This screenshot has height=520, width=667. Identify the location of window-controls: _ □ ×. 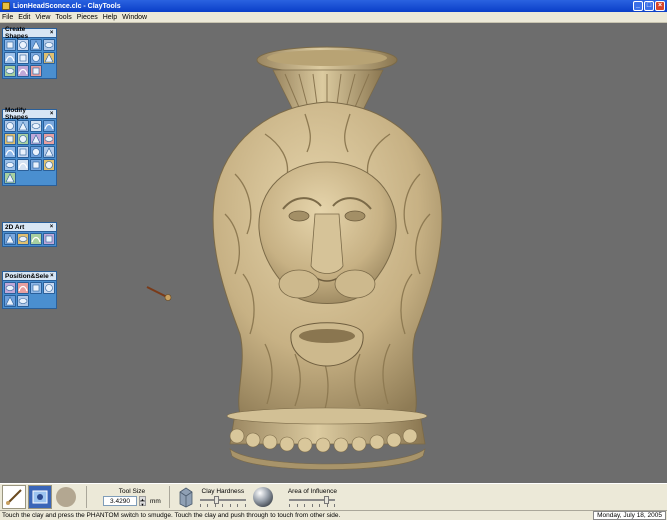
(649, 6).